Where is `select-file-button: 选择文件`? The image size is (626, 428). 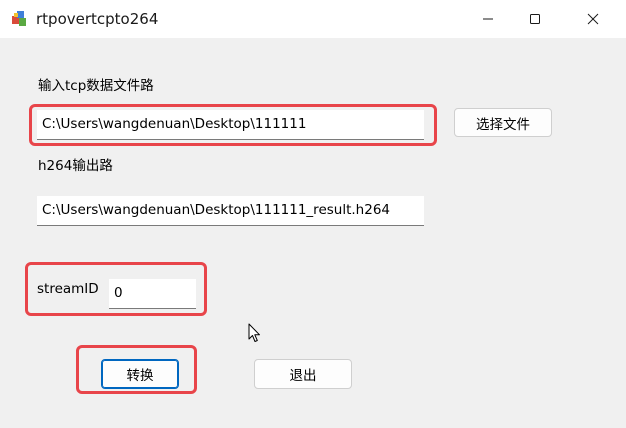 select-file-button: 选择文件 is located at coordinates (503, 122).